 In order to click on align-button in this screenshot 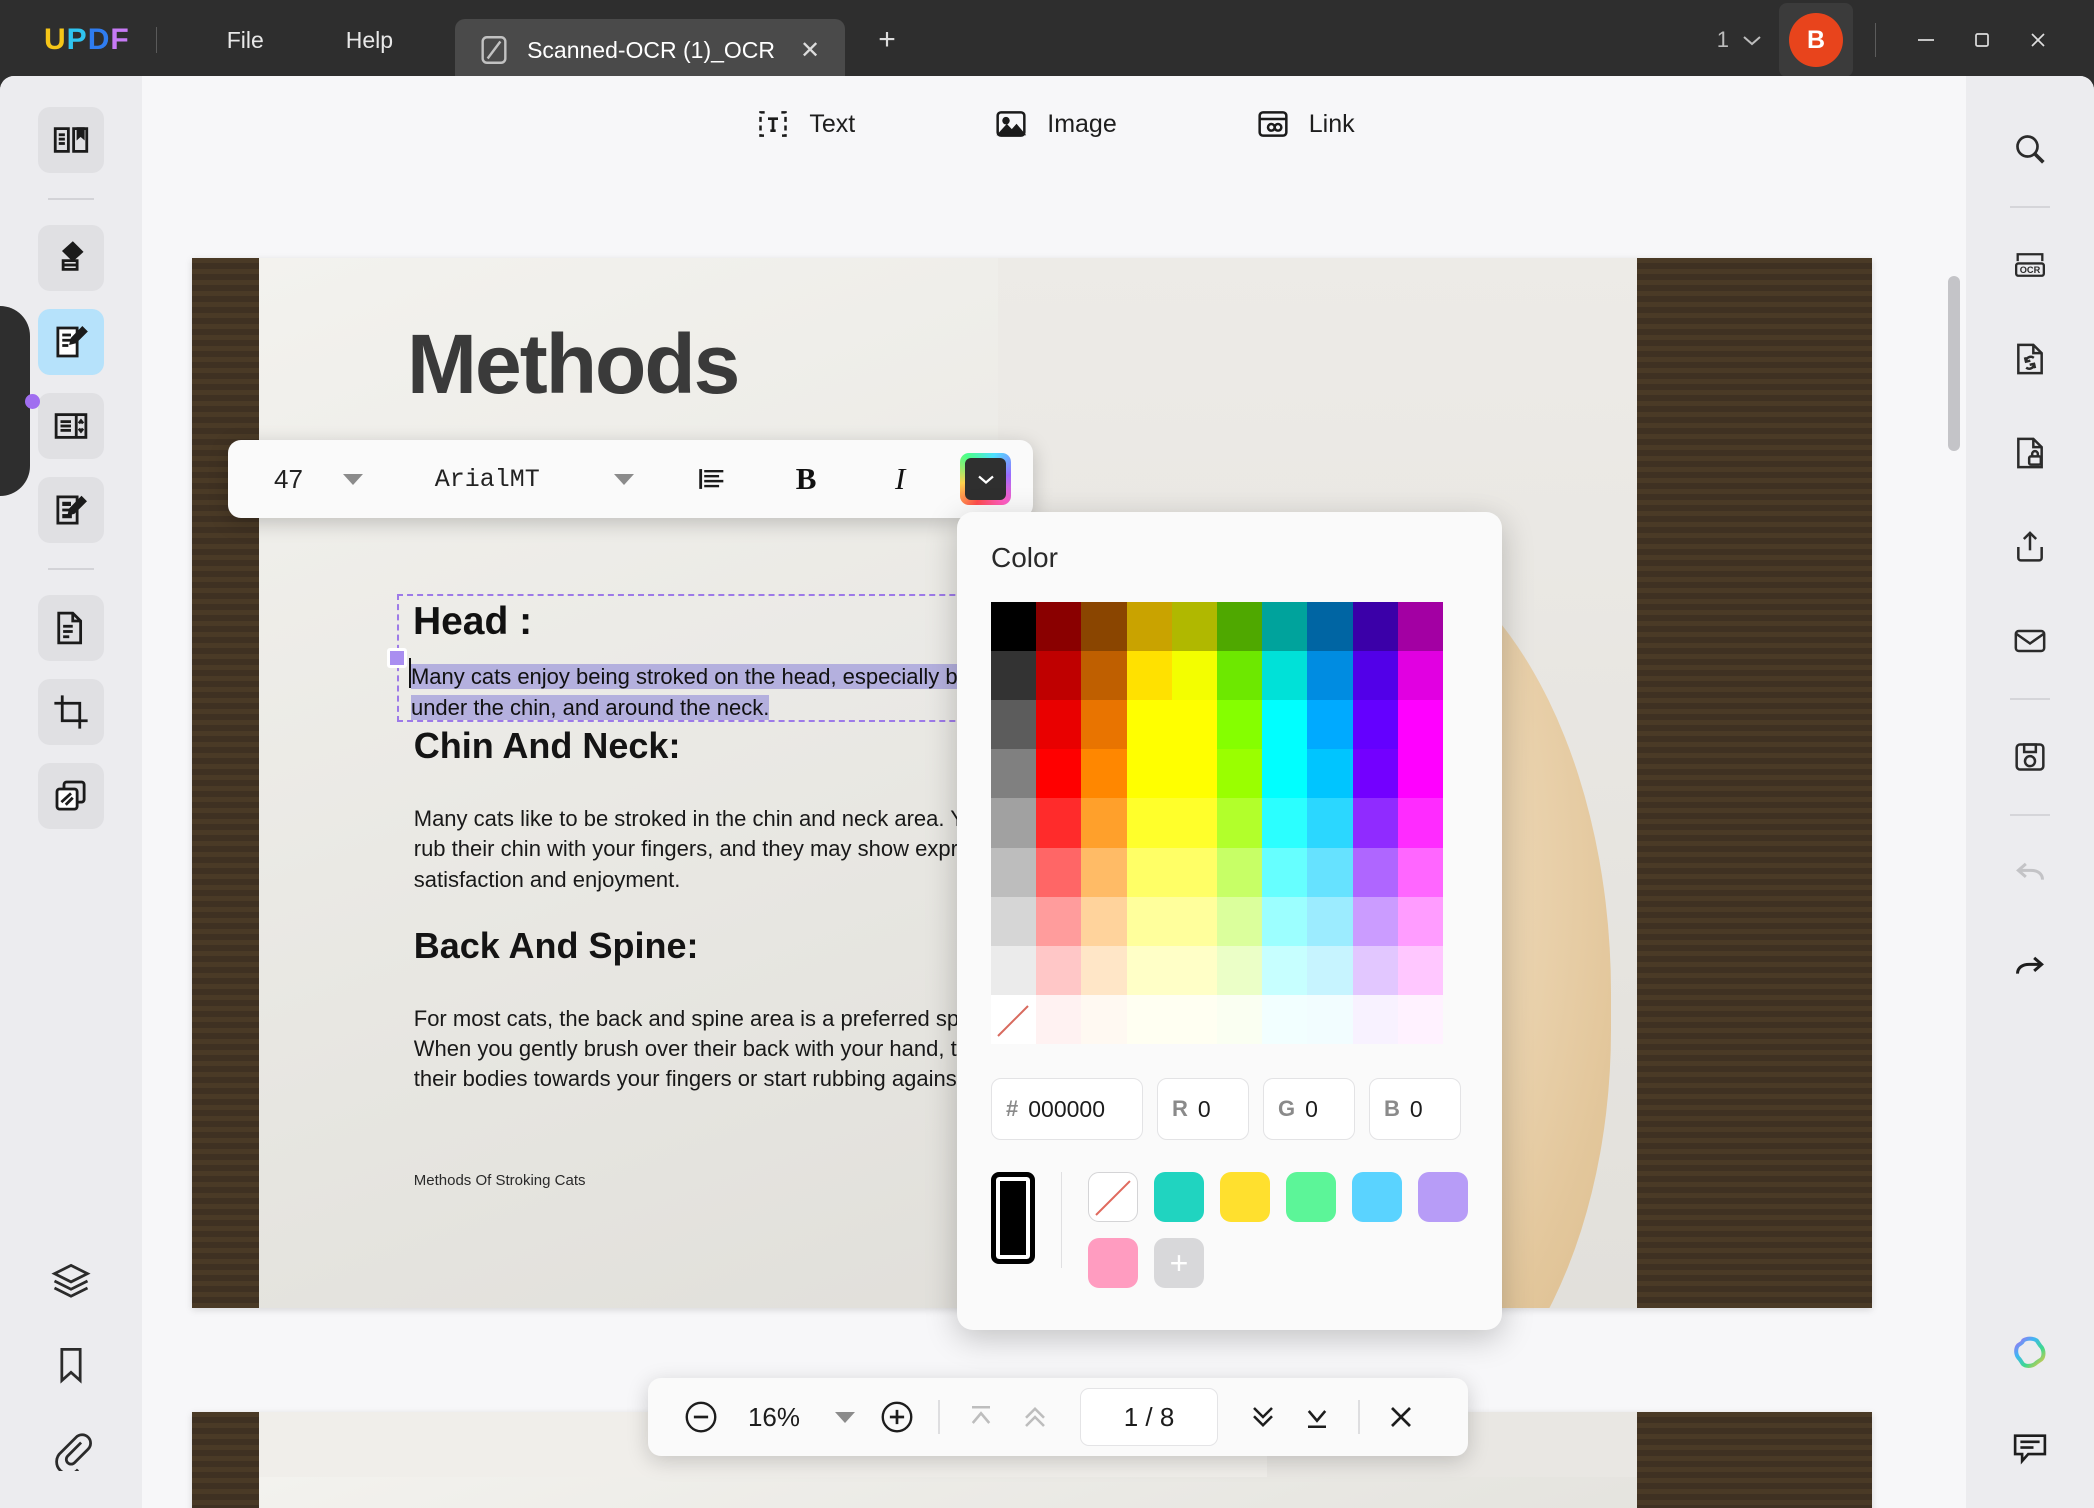, I will do `click(712, 479)`.